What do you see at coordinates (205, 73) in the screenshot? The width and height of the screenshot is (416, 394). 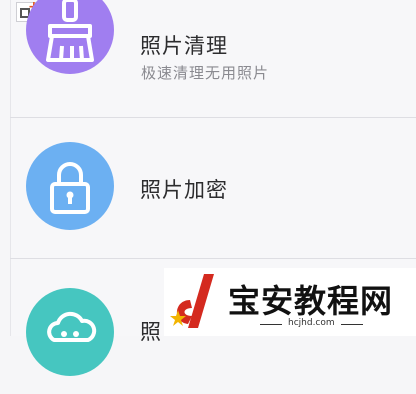 I see `menu-item-subtitle: 极速清理无用照片` at bounding box center [205, 73].